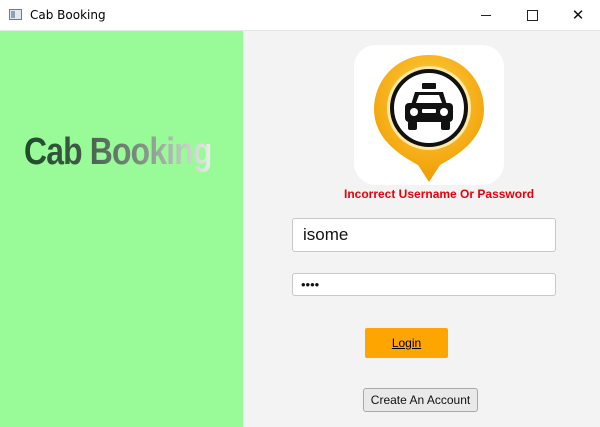 The image size is (600, 427). Describe the element at coordinates (439, 194) in the screenshot. I see `login-error-message: Incorrect Username Or Password` at that location.